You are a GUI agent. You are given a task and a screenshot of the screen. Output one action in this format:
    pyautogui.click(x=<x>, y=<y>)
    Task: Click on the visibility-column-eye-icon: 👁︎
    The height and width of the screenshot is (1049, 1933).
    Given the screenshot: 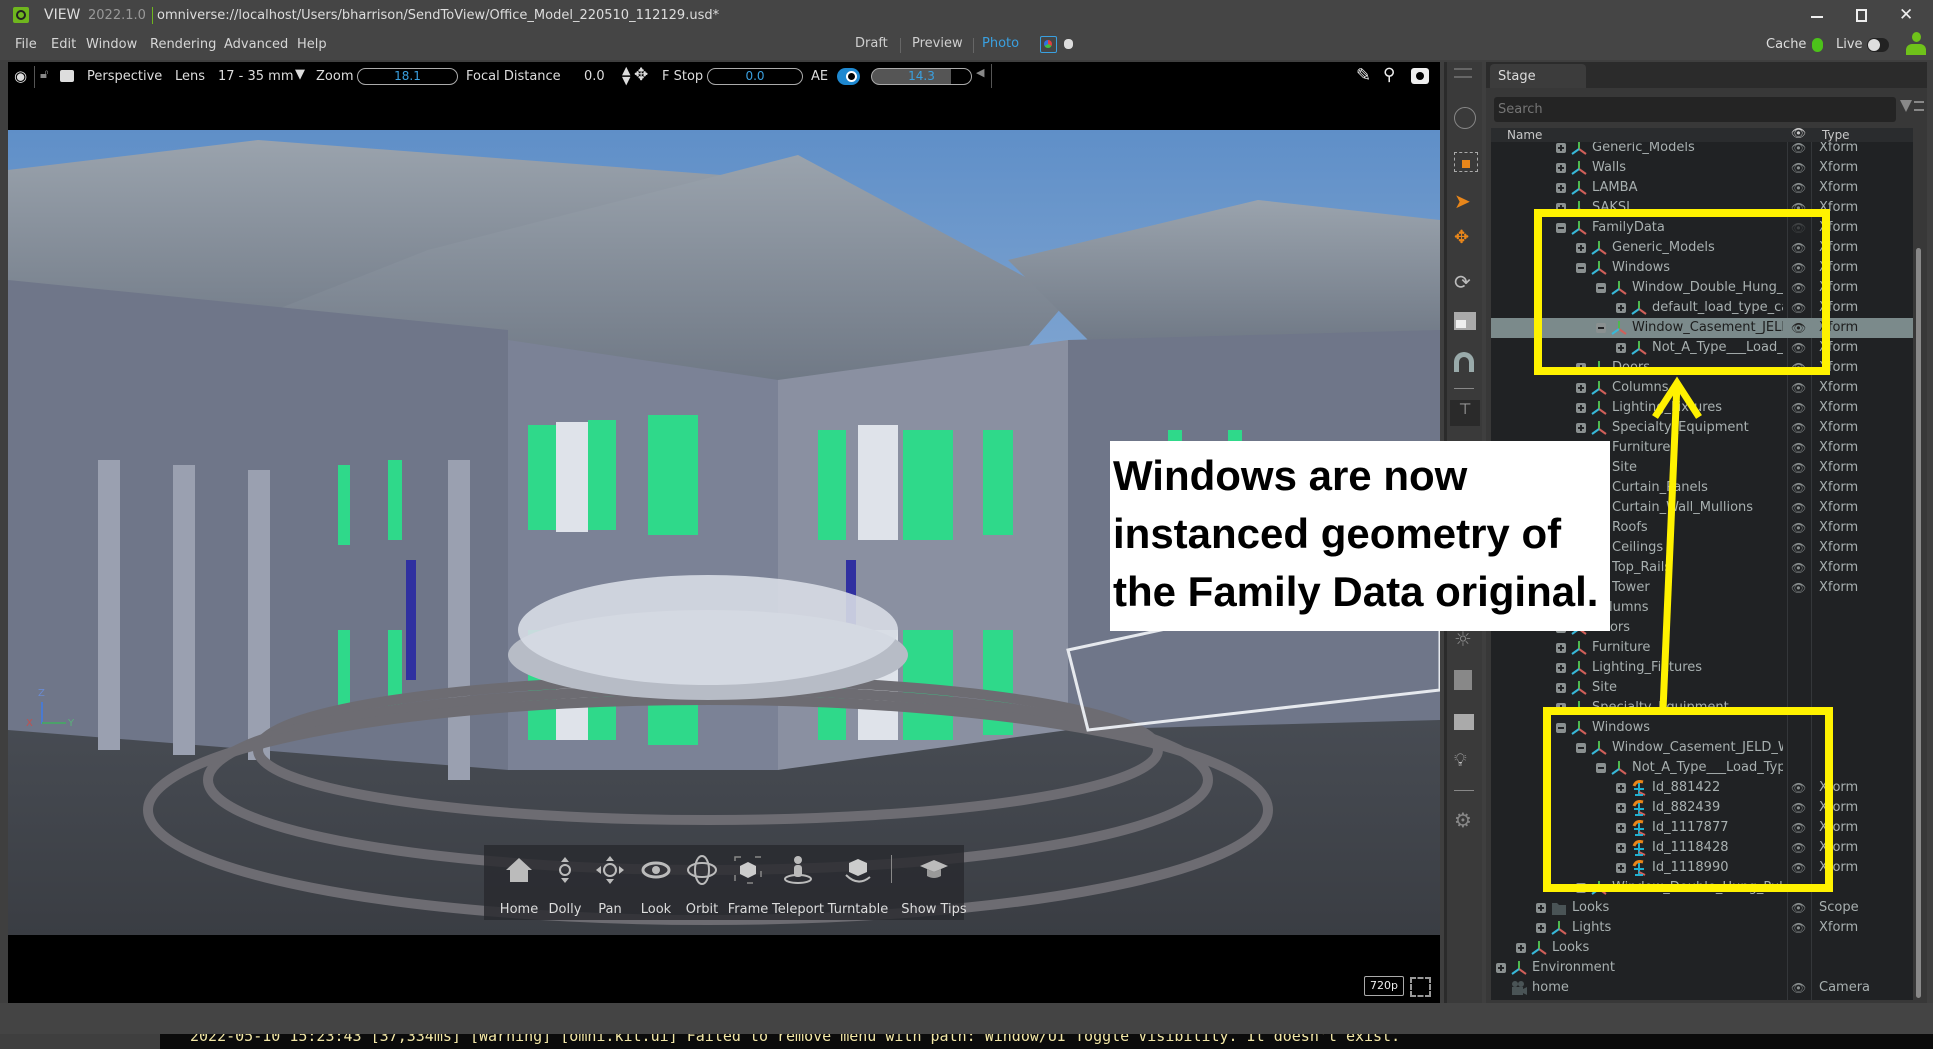 What is the action you would take?
    pyautogui.click(x=1798, y=134)
    